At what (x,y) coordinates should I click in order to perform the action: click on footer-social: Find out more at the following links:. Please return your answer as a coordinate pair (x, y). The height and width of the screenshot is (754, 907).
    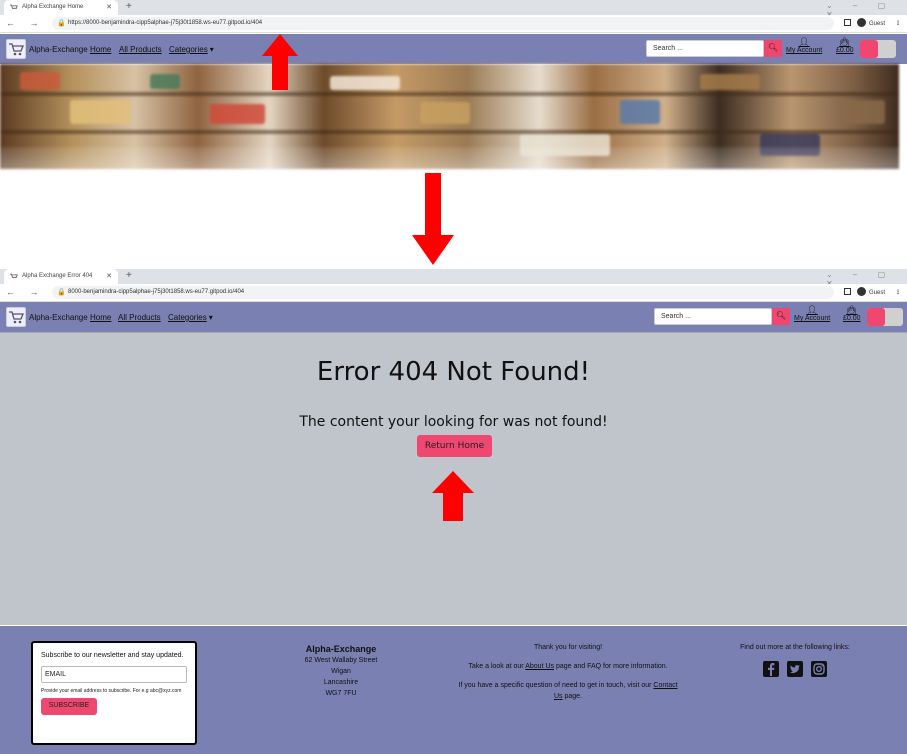
    Looking at the image, I should click on (795, 661).